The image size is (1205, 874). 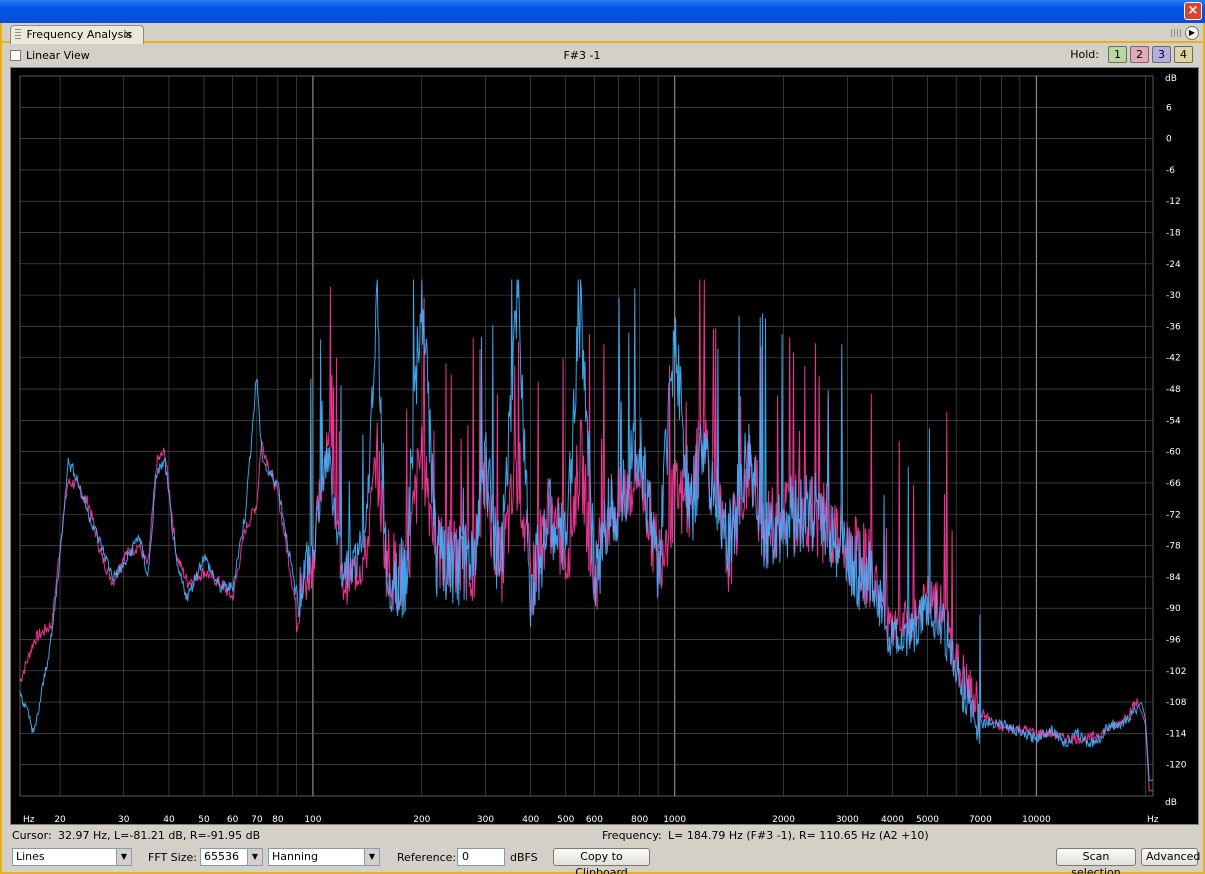 What do you see at coordinates (1096, 861) in the screenshot?
I see `scan-selection-button: Scan selection` at bounding box center [1096, 861].